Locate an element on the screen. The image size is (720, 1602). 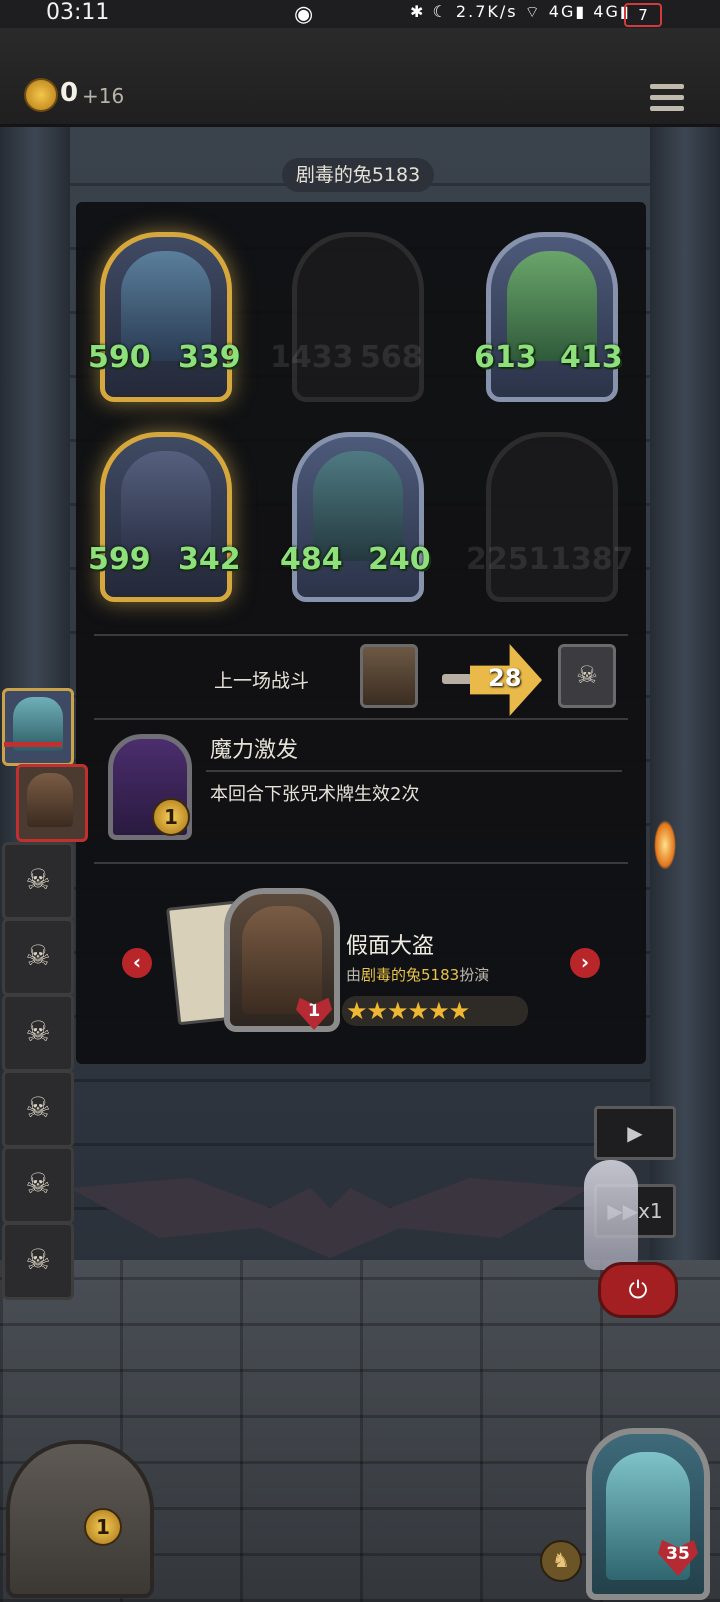
sword-icon is located at coordinates (457, 679).